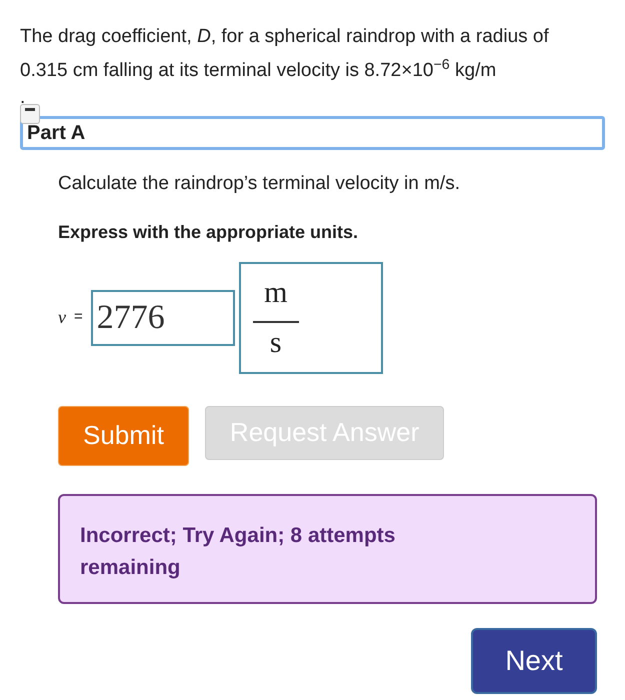 This screenshot has width=625, height=700. What do you see at coordinates (238, 551) in the screenshot?
I see `feedback-text: Incorrect; Try Again; 8 attempts remaining` at bounding box center [238, 551].